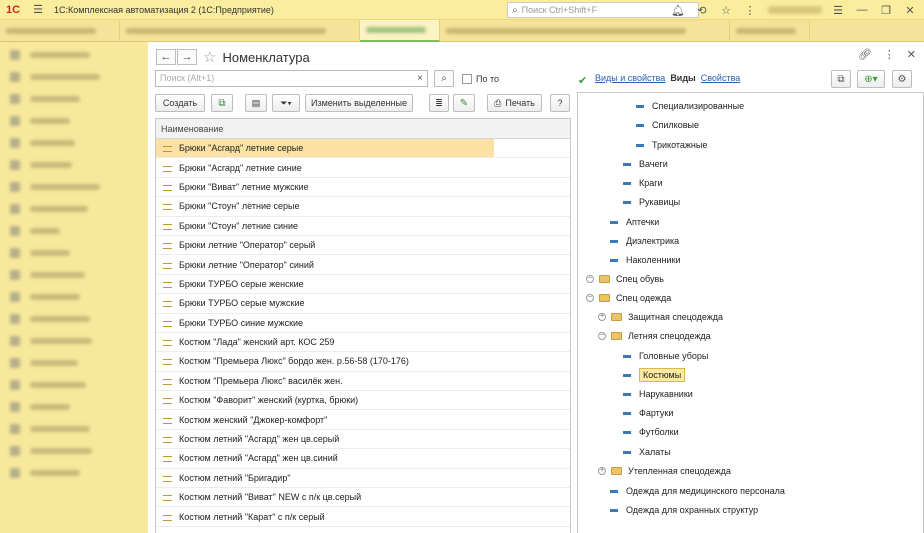 This screenshot has height=533, width=924. I want to click on list-item: Костюм "Премьера Люкс" василёк жен., so click(363, 382).